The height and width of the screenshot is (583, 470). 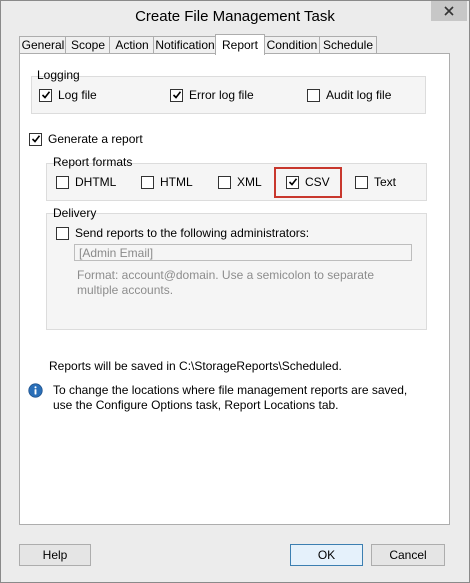 I want to click on window-title: Create File Management Task, so click(x=235, y=16).